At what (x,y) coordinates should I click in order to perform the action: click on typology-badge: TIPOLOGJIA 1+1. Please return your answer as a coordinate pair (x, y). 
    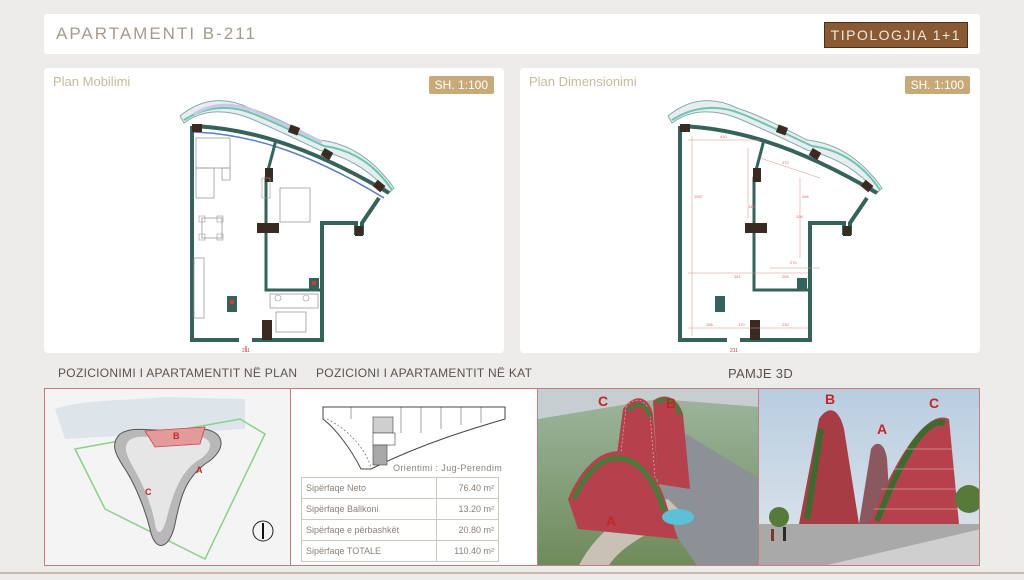
    Looking at the image, I should click on (895, 35).